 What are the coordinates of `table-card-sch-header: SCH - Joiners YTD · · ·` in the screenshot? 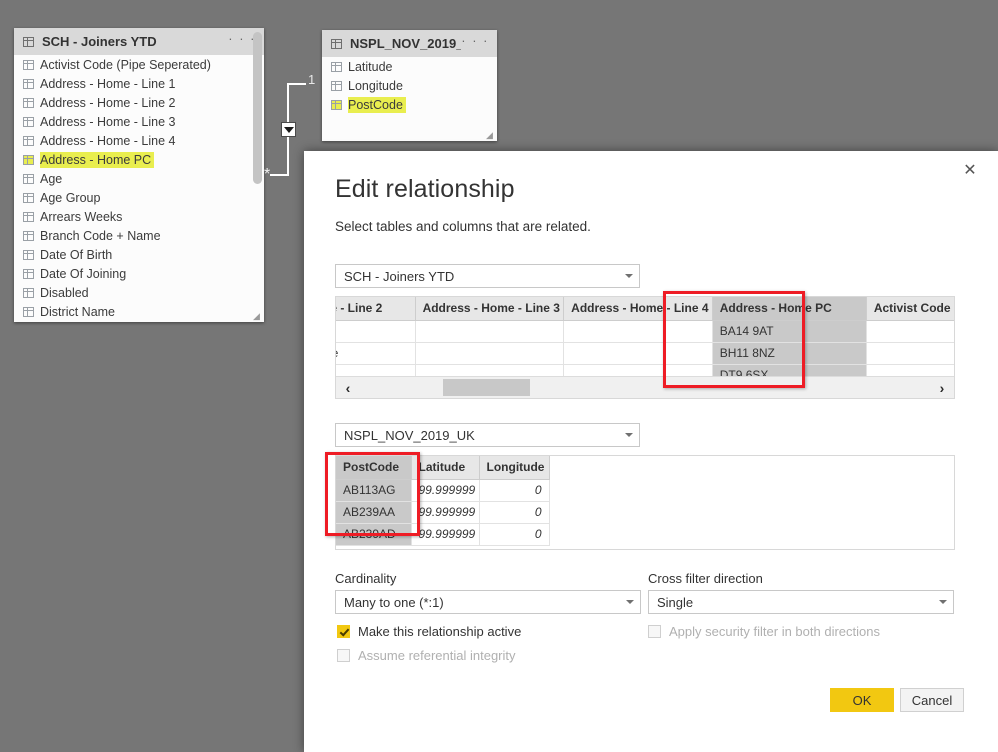 It's located at (139, 41).